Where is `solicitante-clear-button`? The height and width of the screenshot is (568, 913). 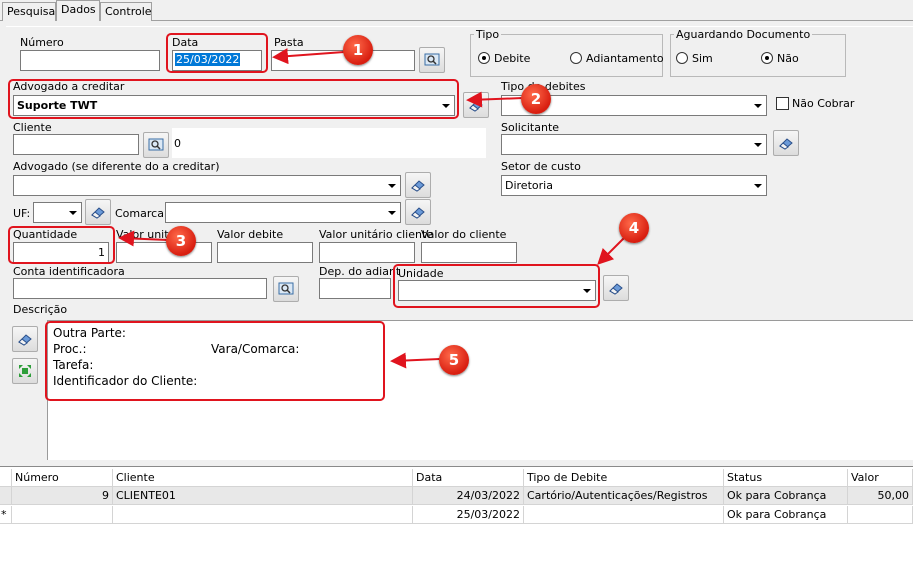
solicitante-clear-button is located at coordinates (786, 143).